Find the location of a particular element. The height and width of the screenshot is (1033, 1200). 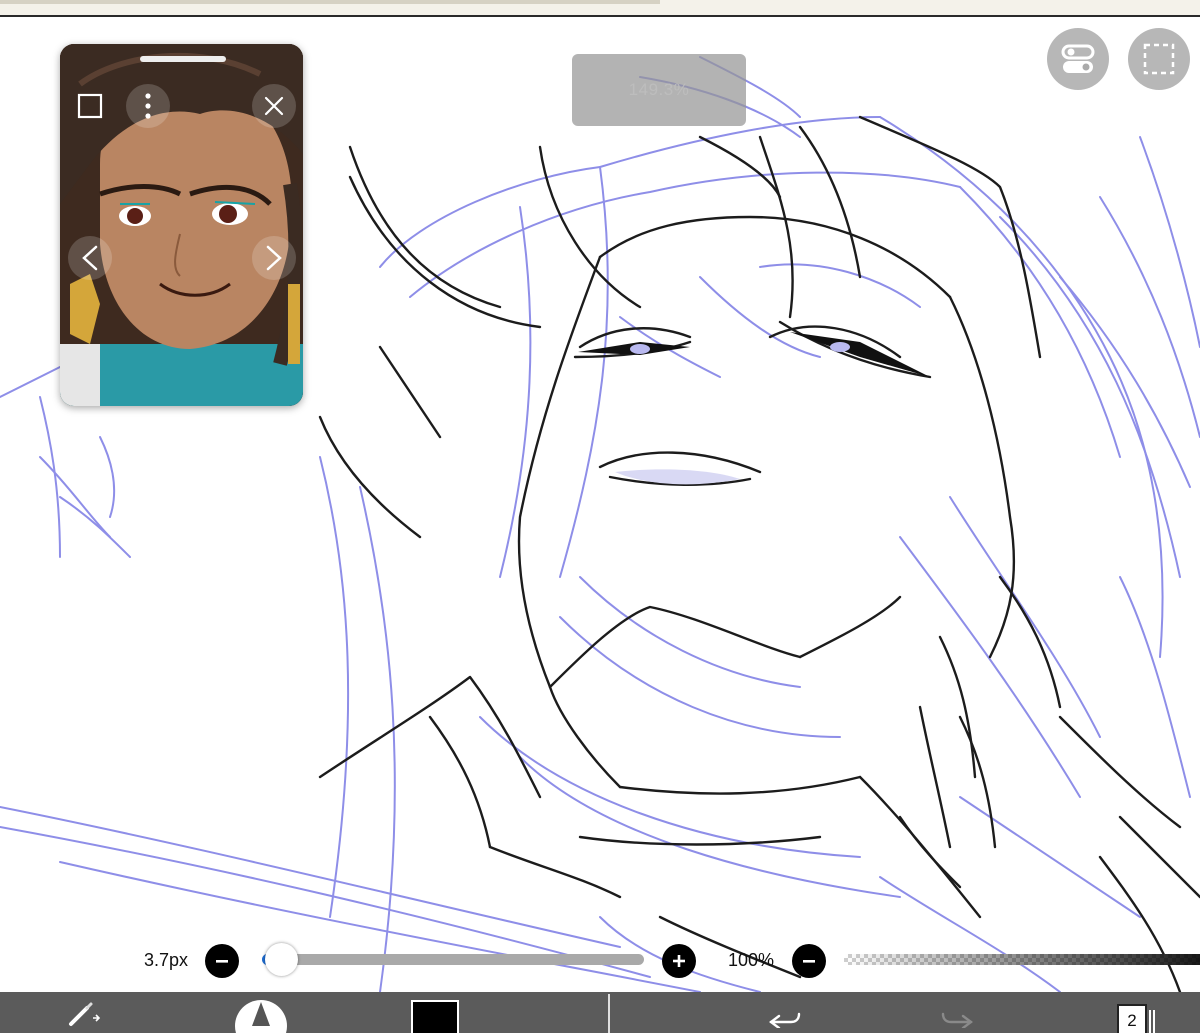

selection-button is located at coordinates (1159, 59).